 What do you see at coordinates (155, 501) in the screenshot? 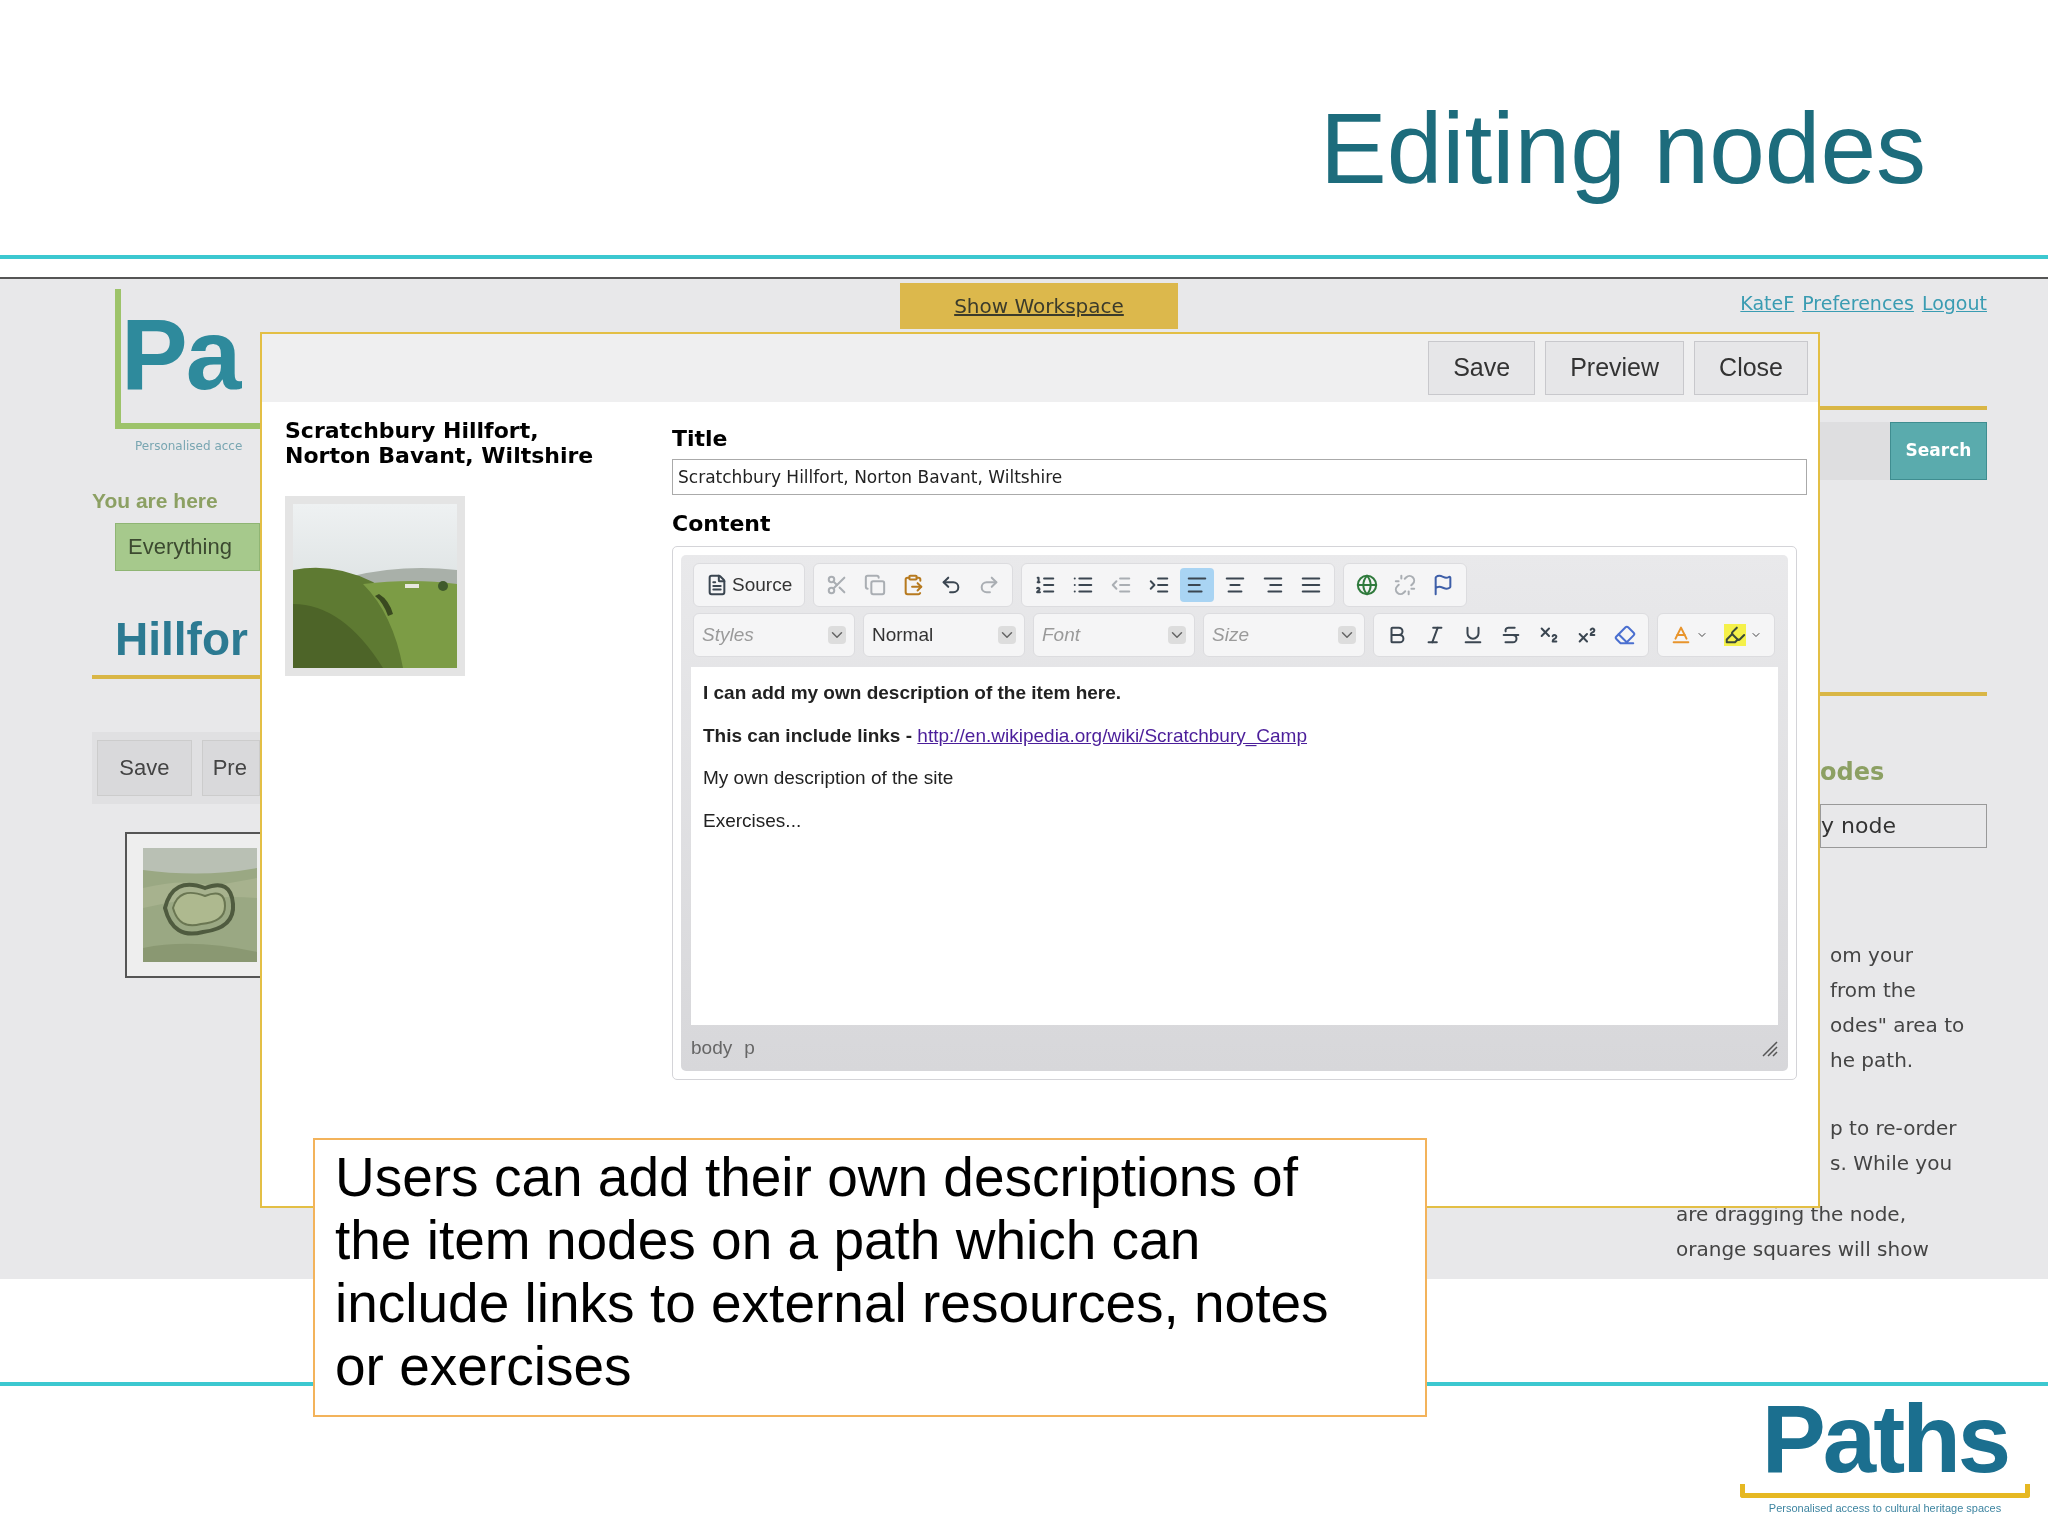
I see `breadcrumb-label: You are here` at bounding box center [155, 501].